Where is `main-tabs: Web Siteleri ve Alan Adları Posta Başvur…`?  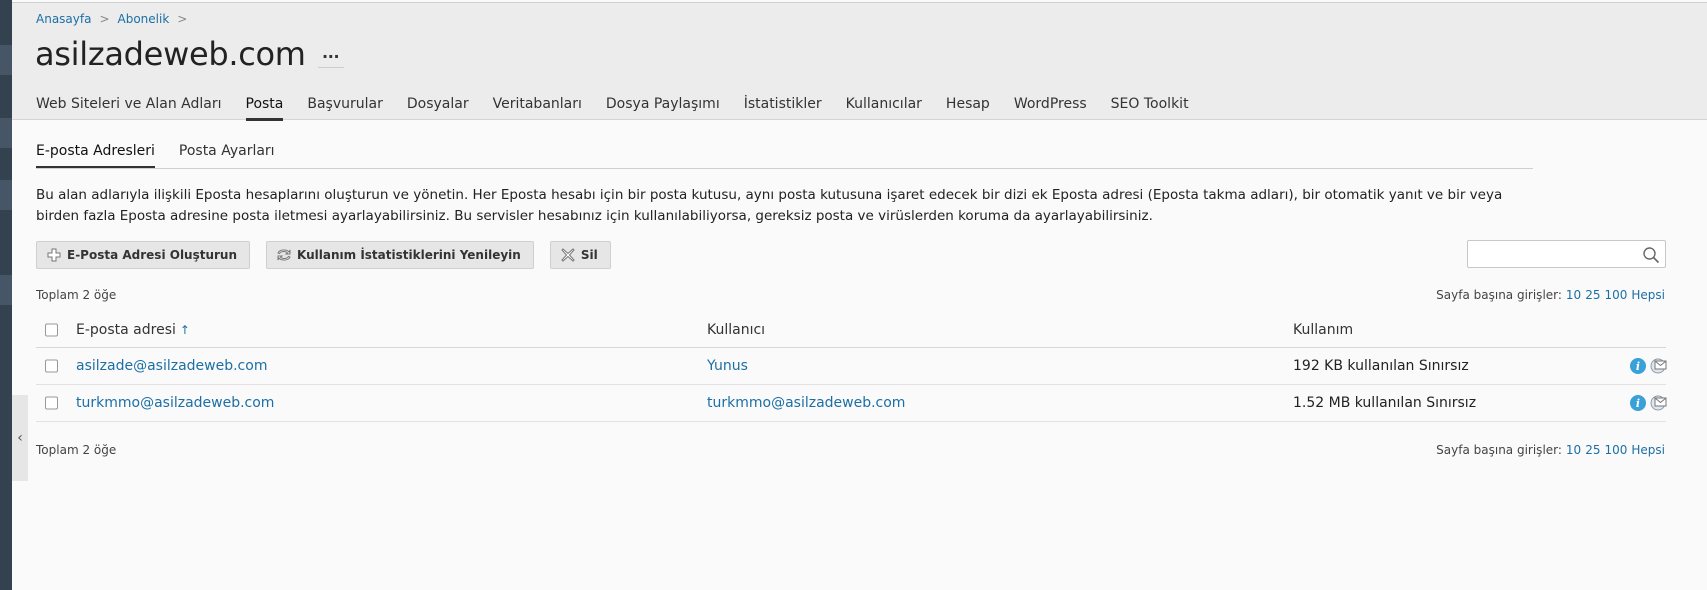 main-tabs: Web Siteleri ve Alan Adları Posta Başvur… is located at coordinates (624, 108).